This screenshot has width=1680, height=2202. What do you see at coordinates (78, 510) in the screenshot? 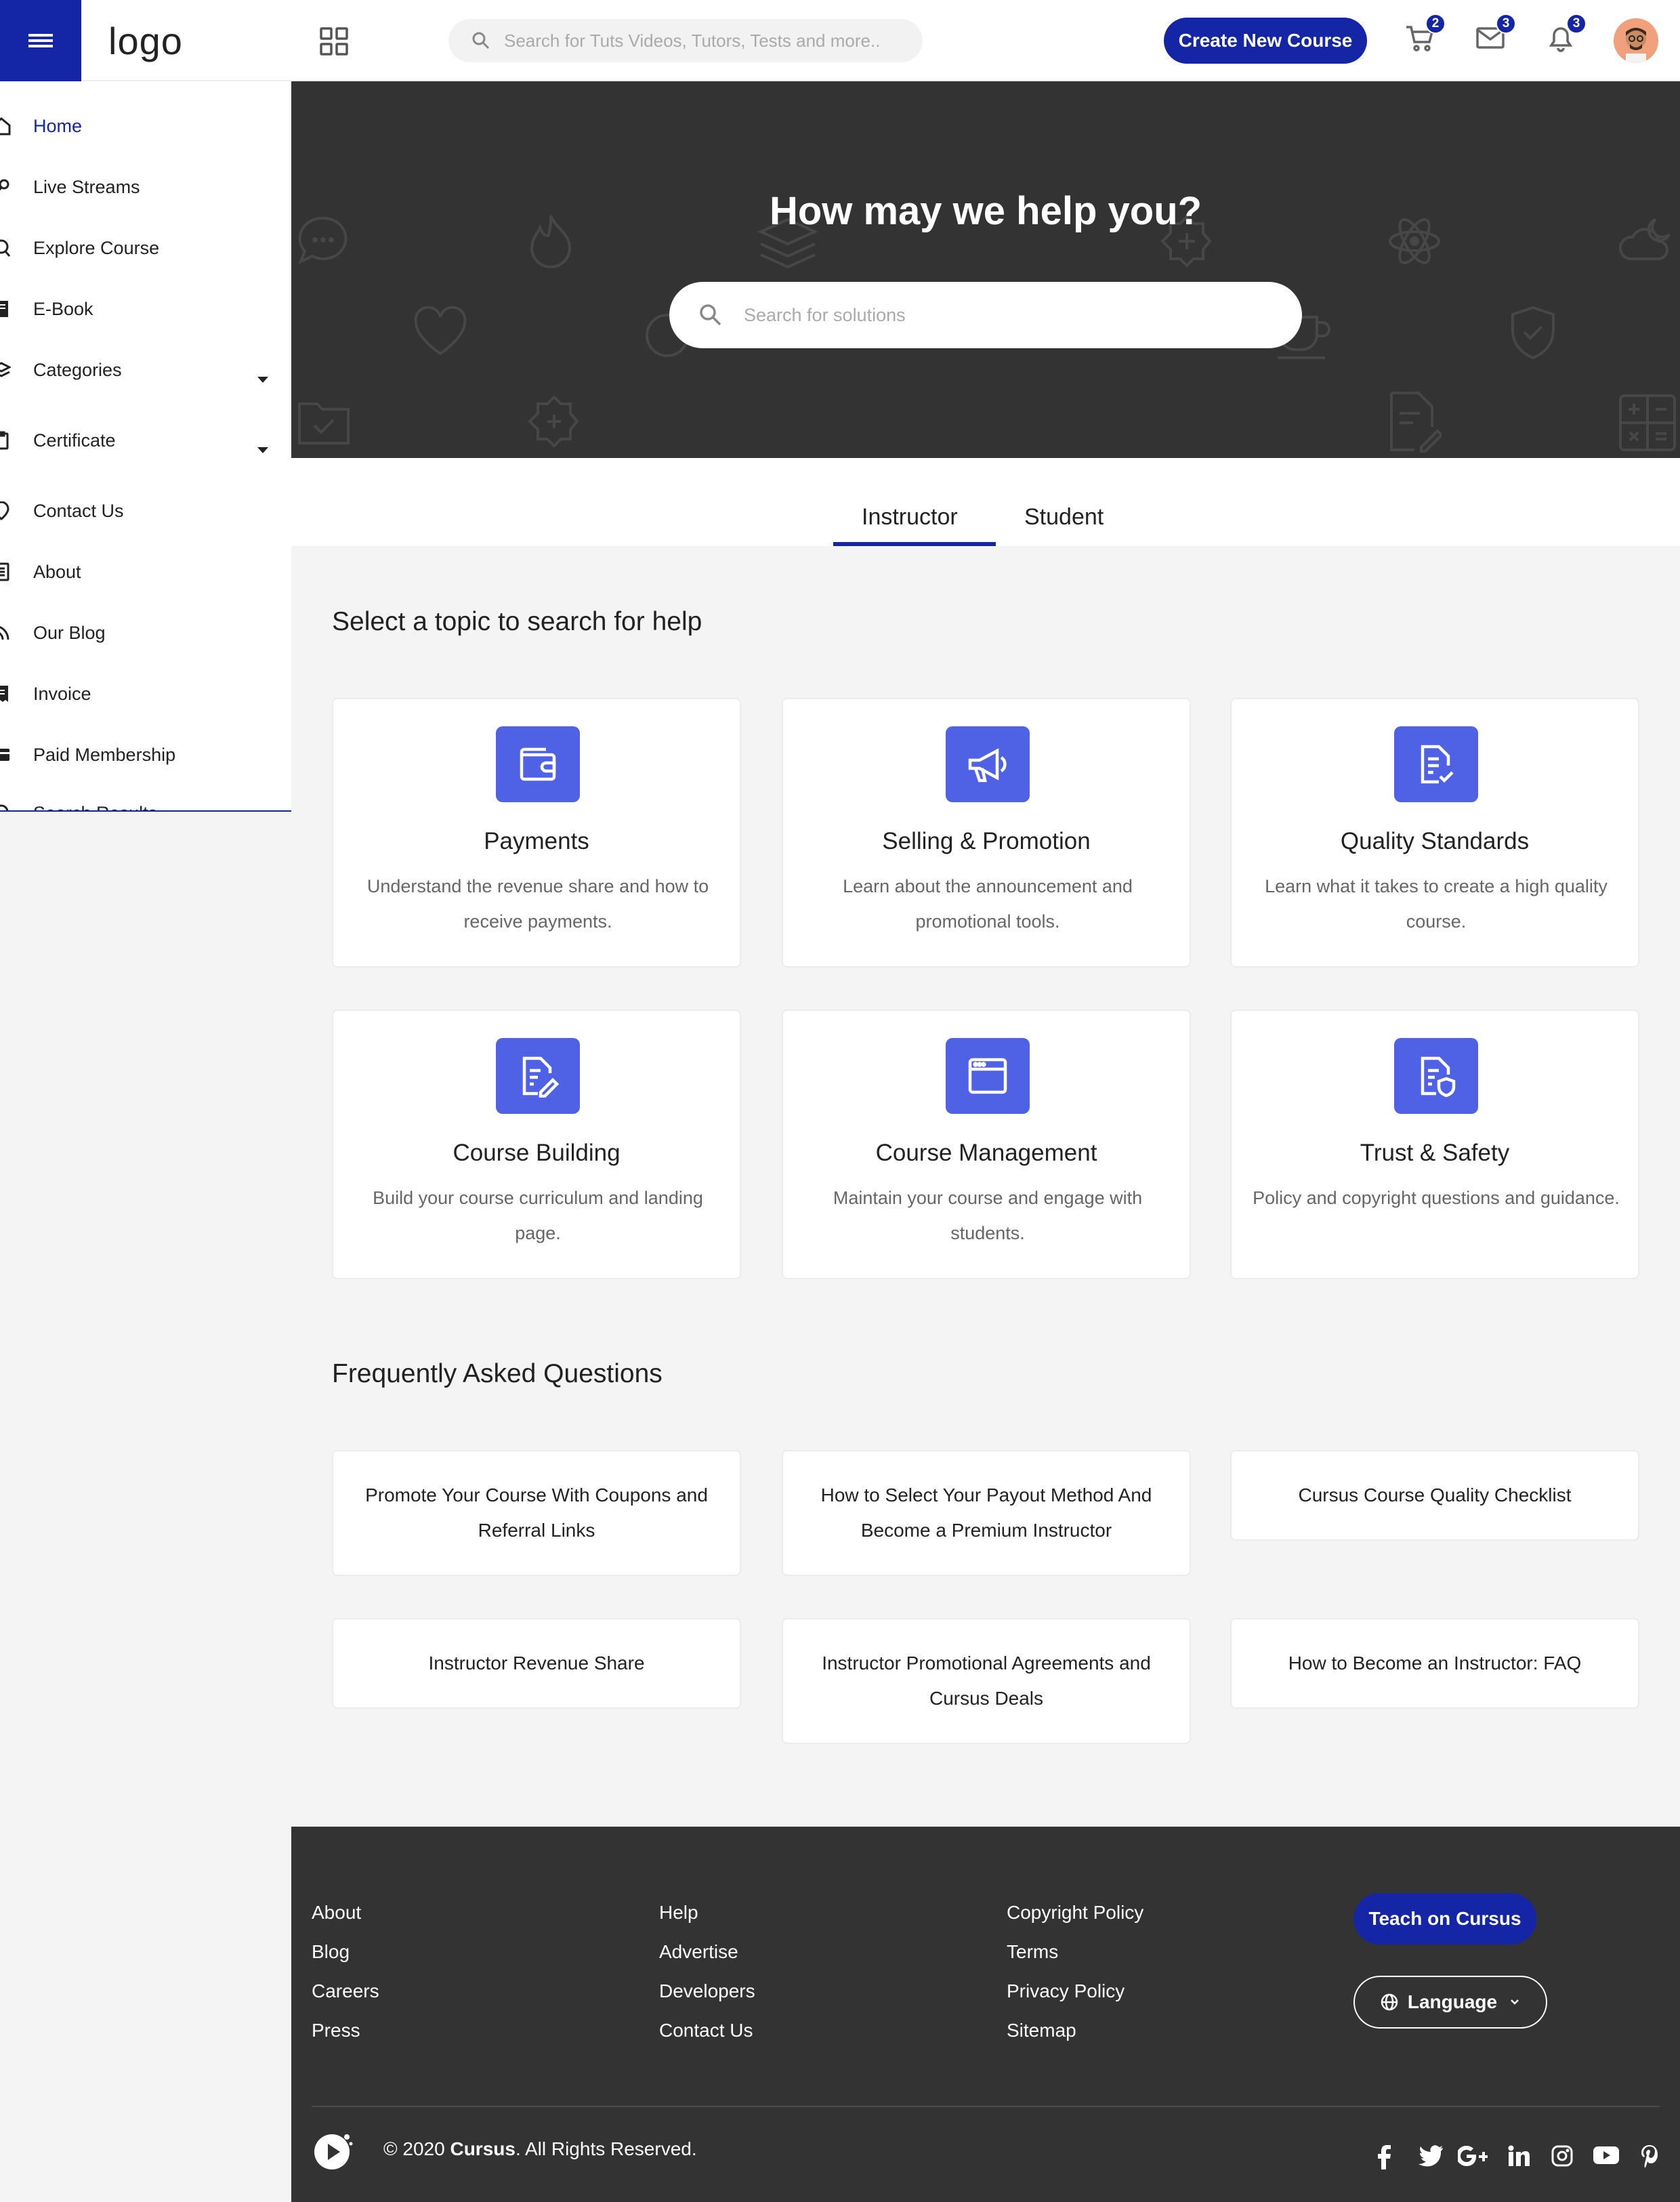
I see `sidebar-item-label: Contact Us` at bounding box center [78, 510].